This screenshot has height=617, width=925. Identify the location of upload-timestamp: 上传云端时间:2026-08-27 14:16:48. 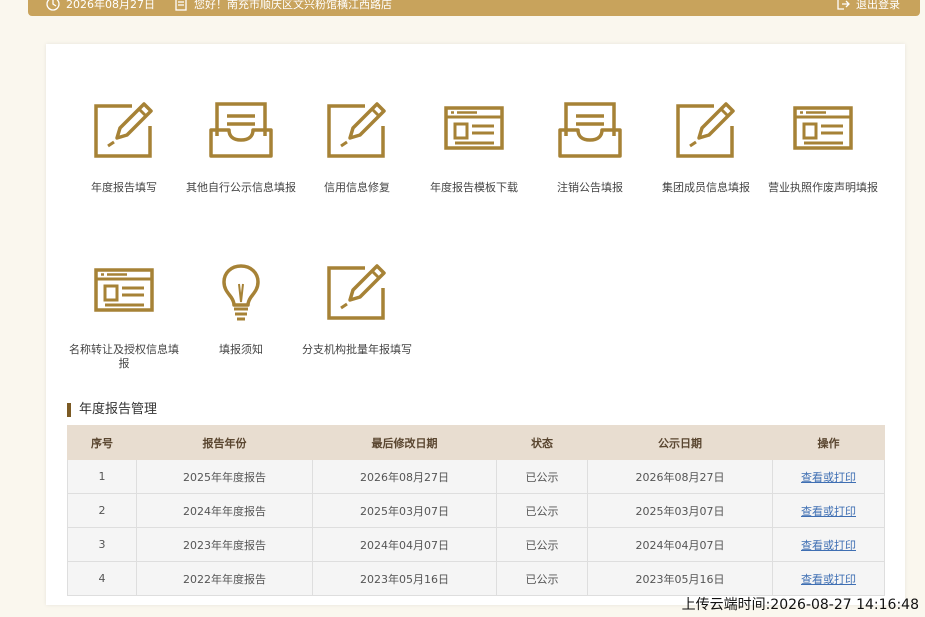
(800, 605).